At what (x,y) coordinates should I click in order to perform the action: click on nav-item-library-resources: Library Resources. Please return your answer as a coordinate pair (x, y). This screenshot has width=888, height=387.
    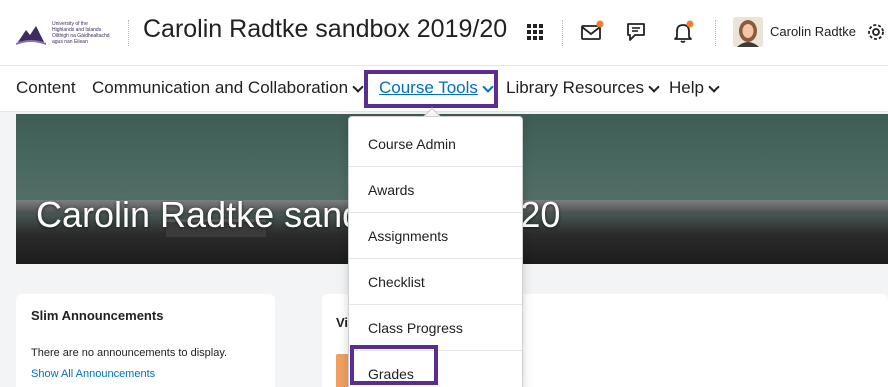
    Looking at the image, I should click on (583, 88).